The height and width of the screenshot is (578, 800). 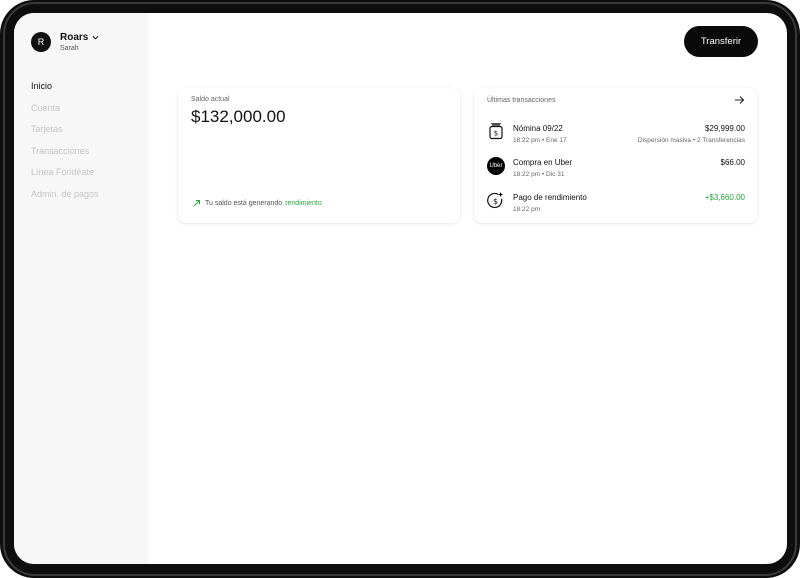 I want to click on transaction-right: +$3,660.00, so click(x=725, y=197).